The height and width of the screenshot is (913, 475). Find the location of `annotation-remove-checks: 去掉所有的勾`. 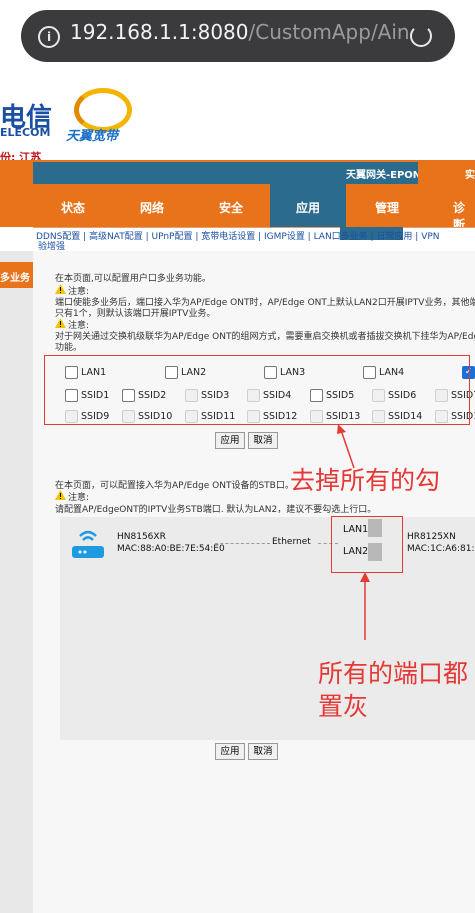

annotation-remove-checks: 去掉所有的勾 is located at coordinates (365, 480).